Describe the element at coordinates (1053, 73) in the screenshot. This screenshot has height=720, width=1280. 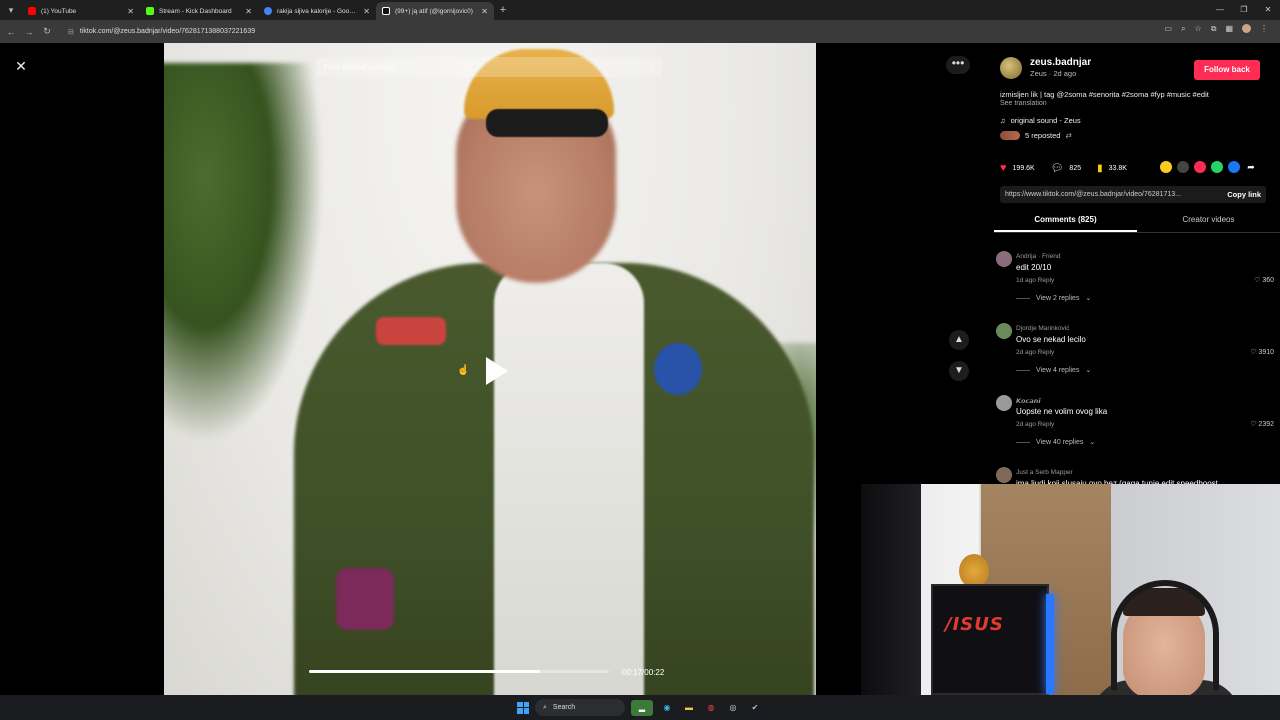
I see `author-subline: Zeus · 2d ago` at that location.